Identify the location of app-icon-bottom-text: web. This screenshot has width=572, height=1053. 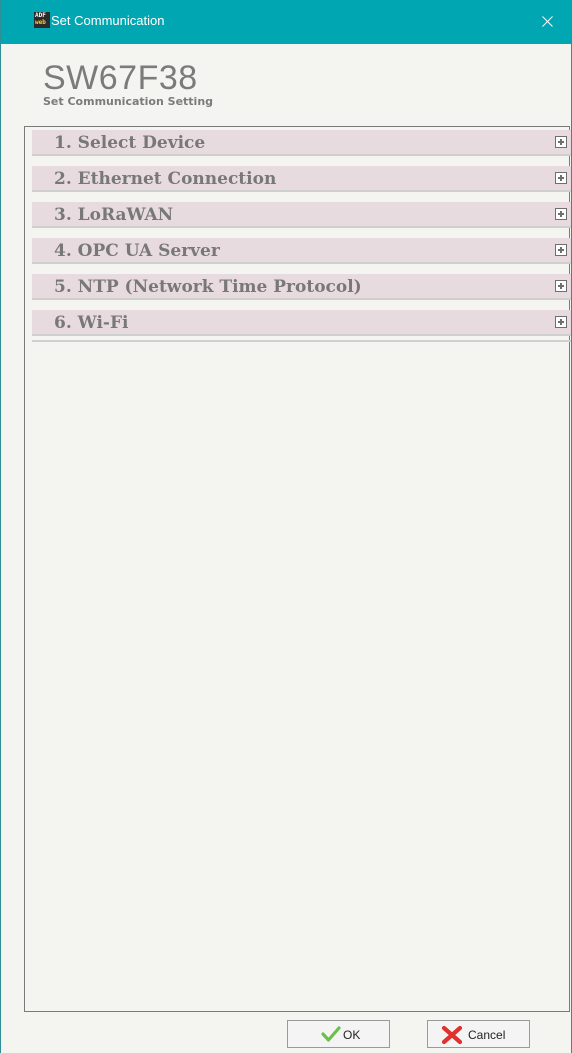
(40, 22).